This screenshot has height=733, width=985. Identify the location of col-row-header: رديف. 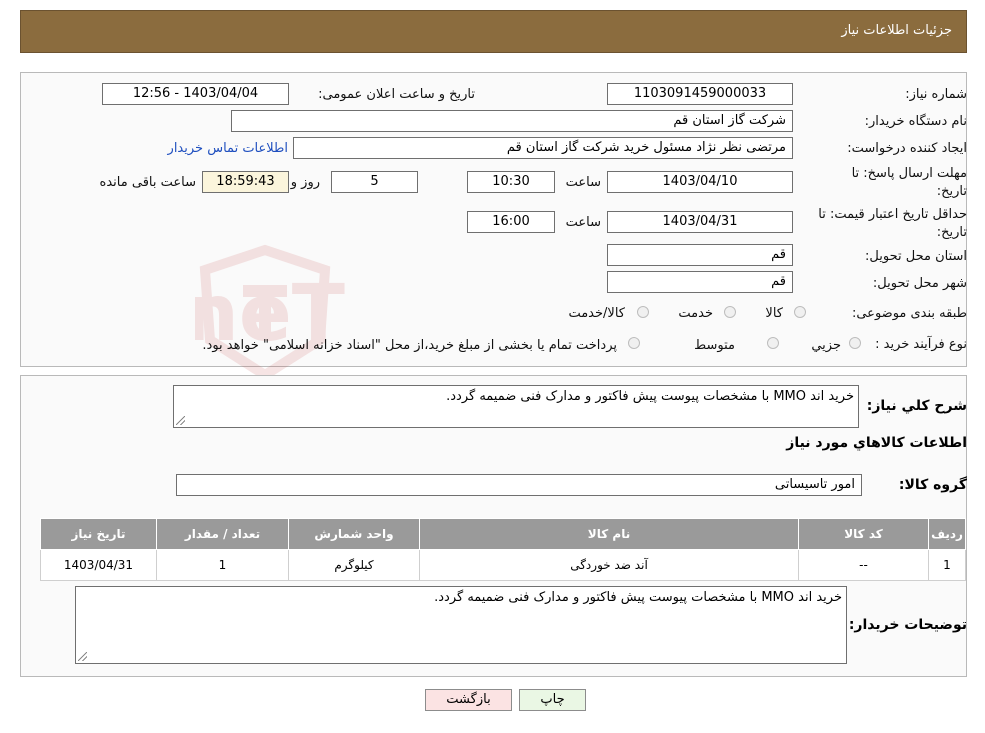
(947, 534).